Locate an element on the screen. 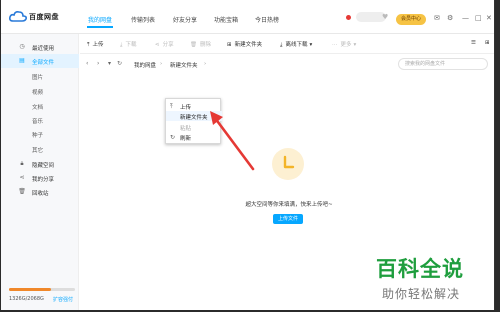 The image size is (500, 312). lock-icon: 🔒︎ is located at coordinates (22, 163).